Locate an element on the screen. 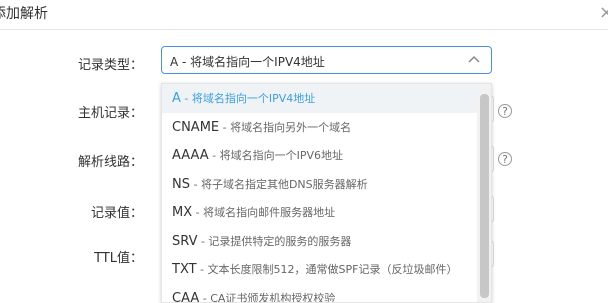  ttl-label: TTL值： is located at coordinates (98, 256).